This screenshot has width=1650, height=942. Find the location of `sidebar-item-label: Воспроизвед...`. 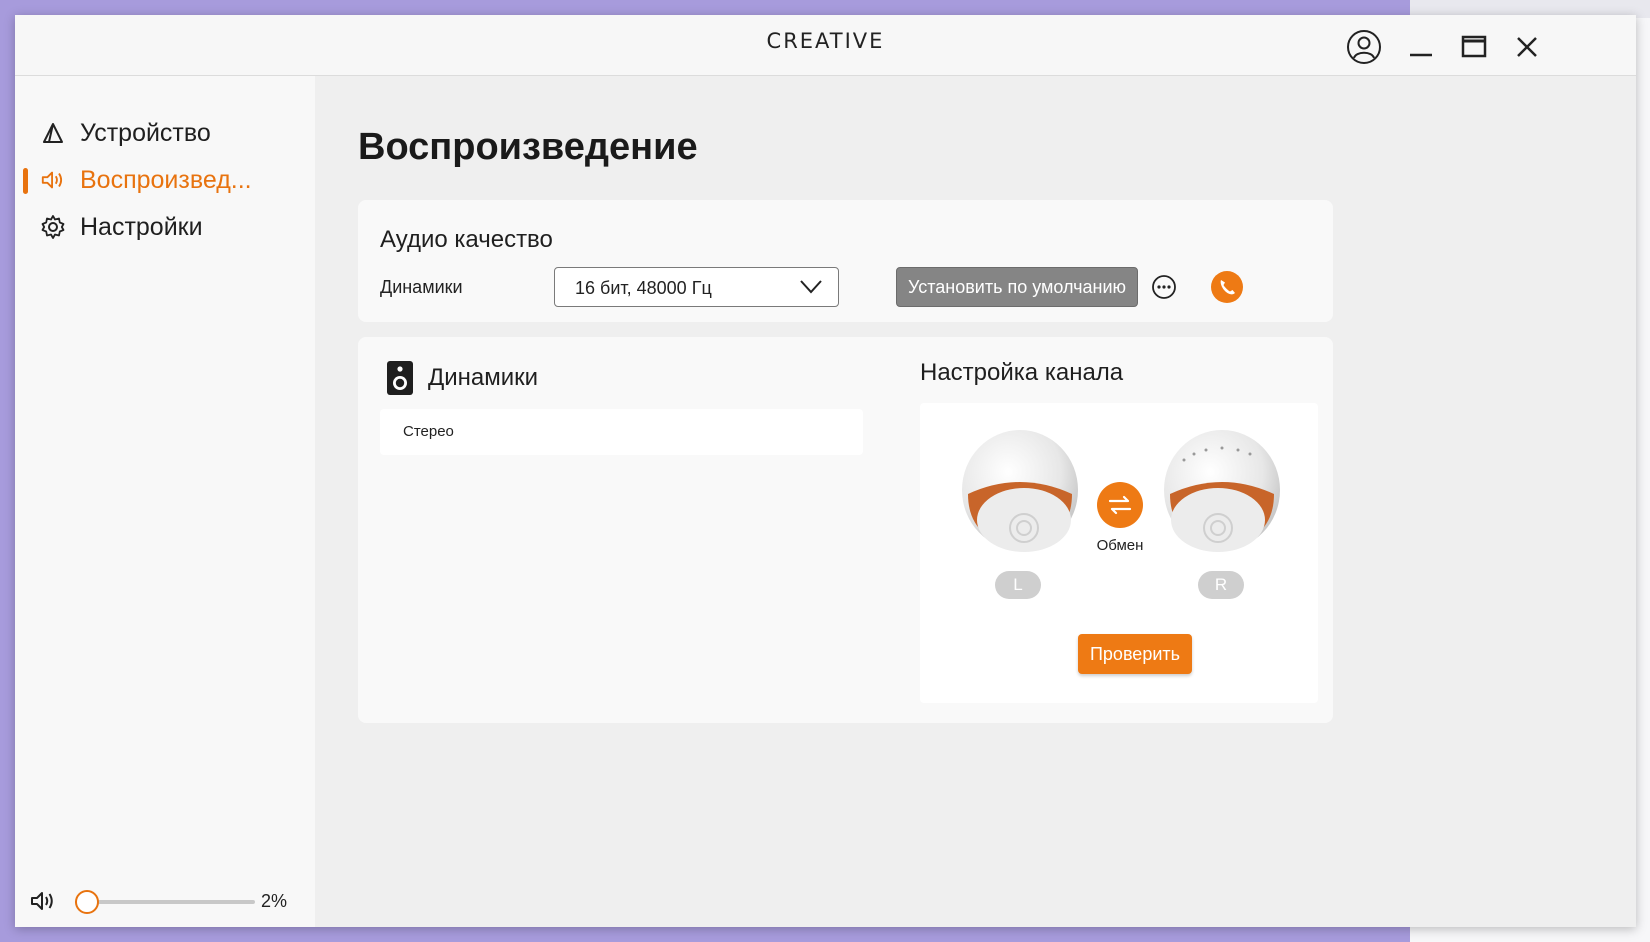

sidebar-item-label: Воспроизвед... is located at coordinates (166, 179).